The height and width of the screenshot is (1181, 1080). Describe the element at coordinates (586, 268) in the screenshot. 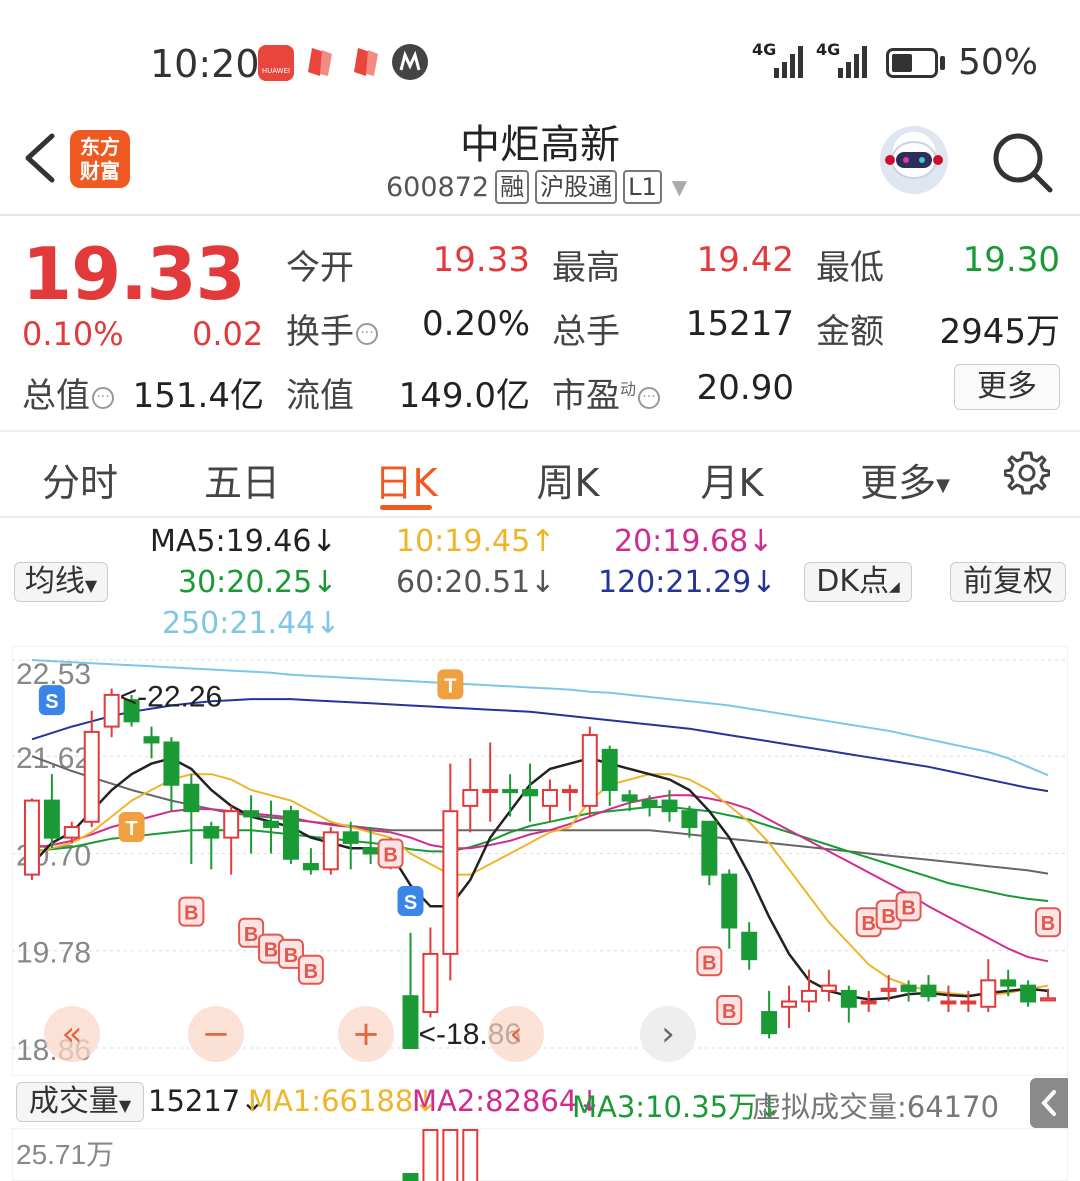

I see `high-label: 最高` at that location.